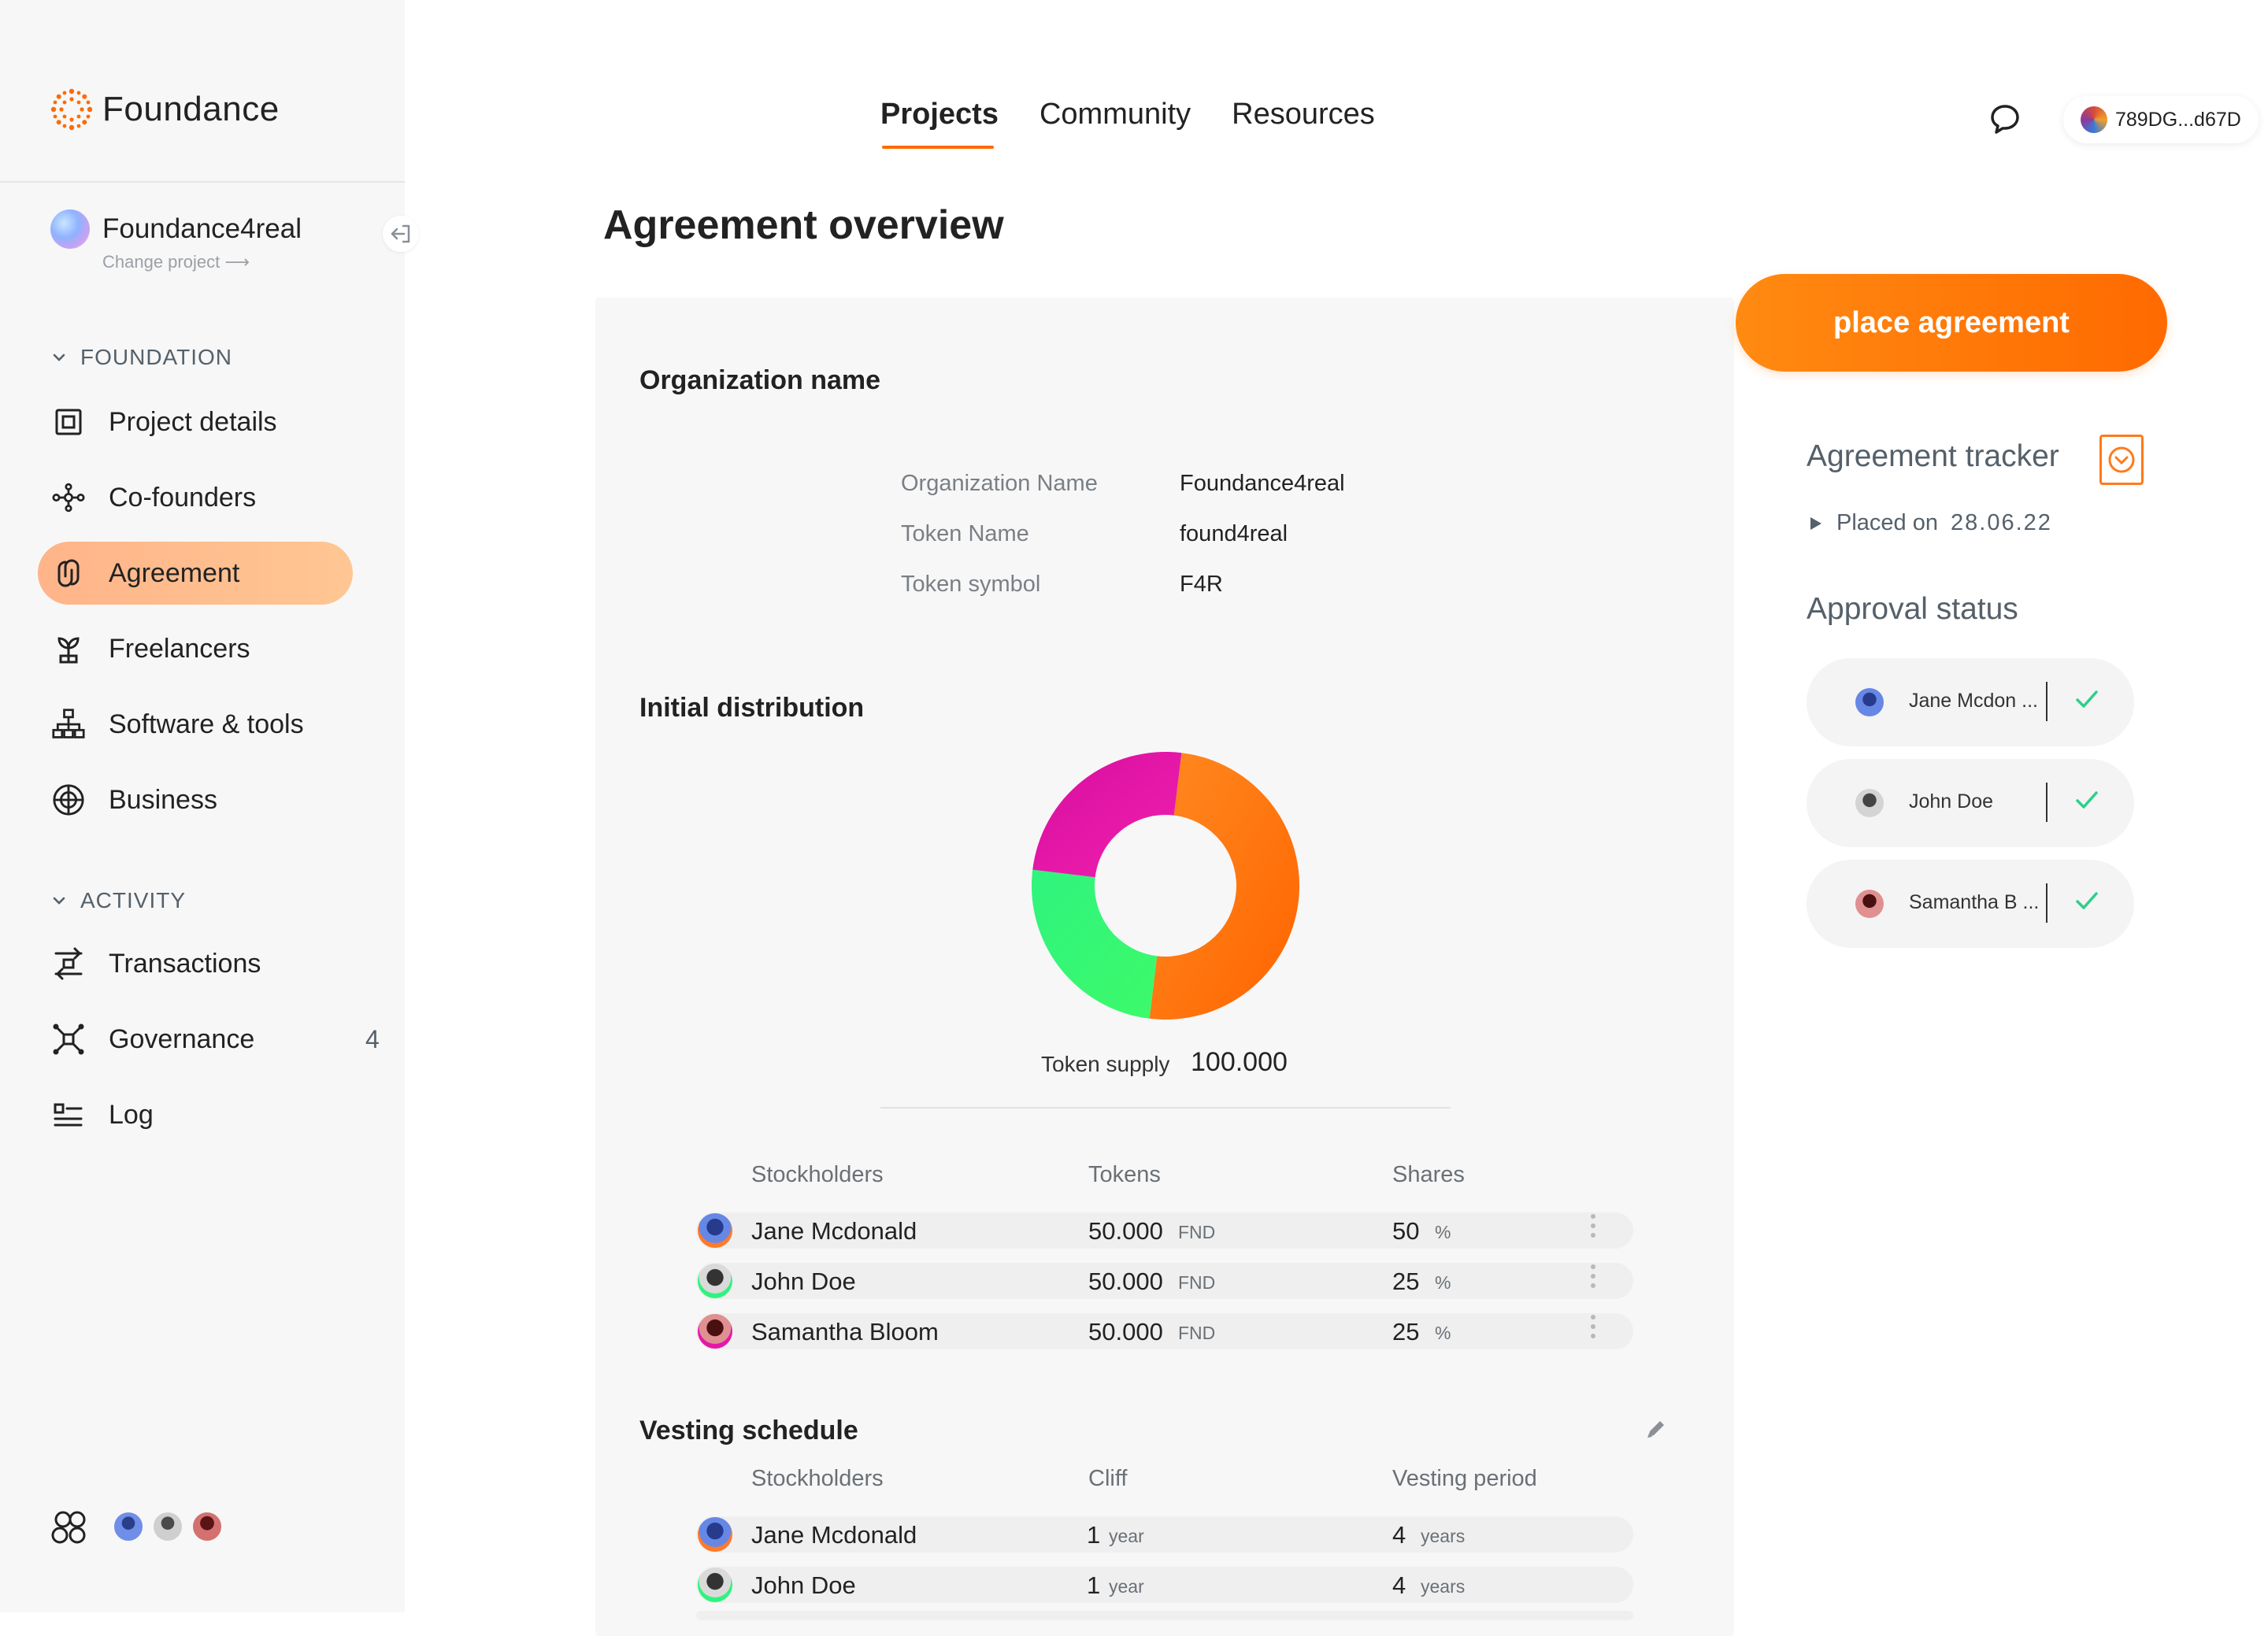 This screenshot has height=1636, width=2268. What do you see at coordinates (68, 650) in the screenshot?
I see `sprout-icon` at bounding box center [68, 650].